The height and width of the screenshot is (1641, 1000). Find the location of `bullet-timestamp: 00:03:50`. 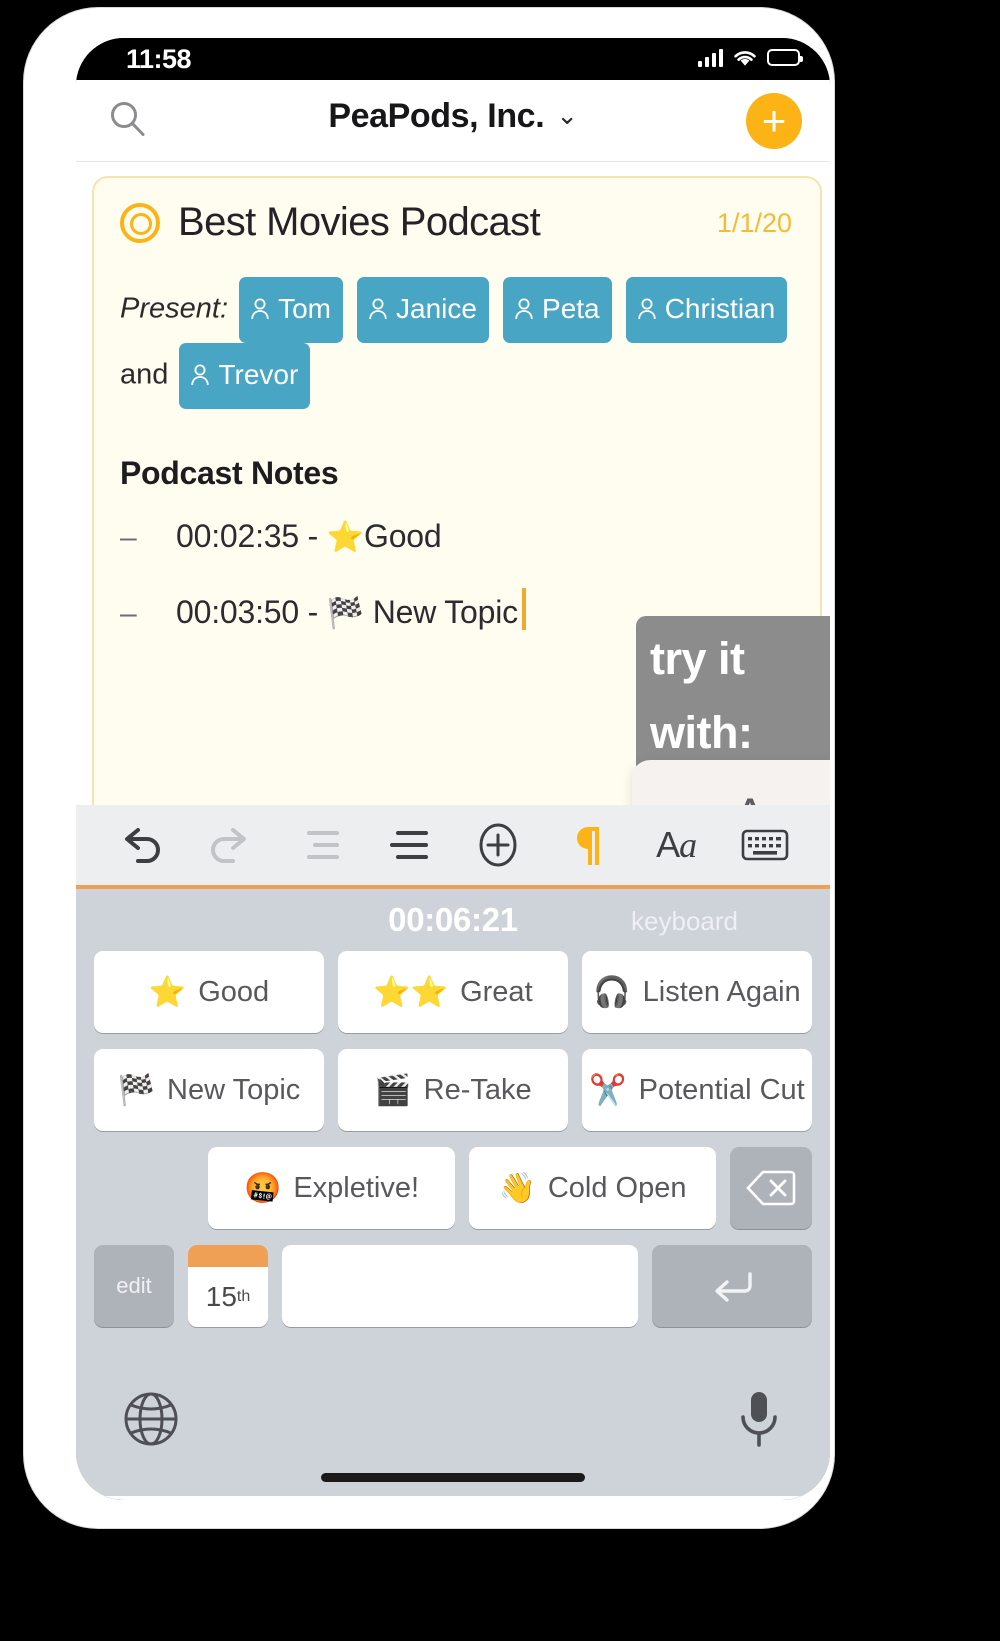

bullet-timestamp: 00:03:50 is located at coordinates (237, 612).